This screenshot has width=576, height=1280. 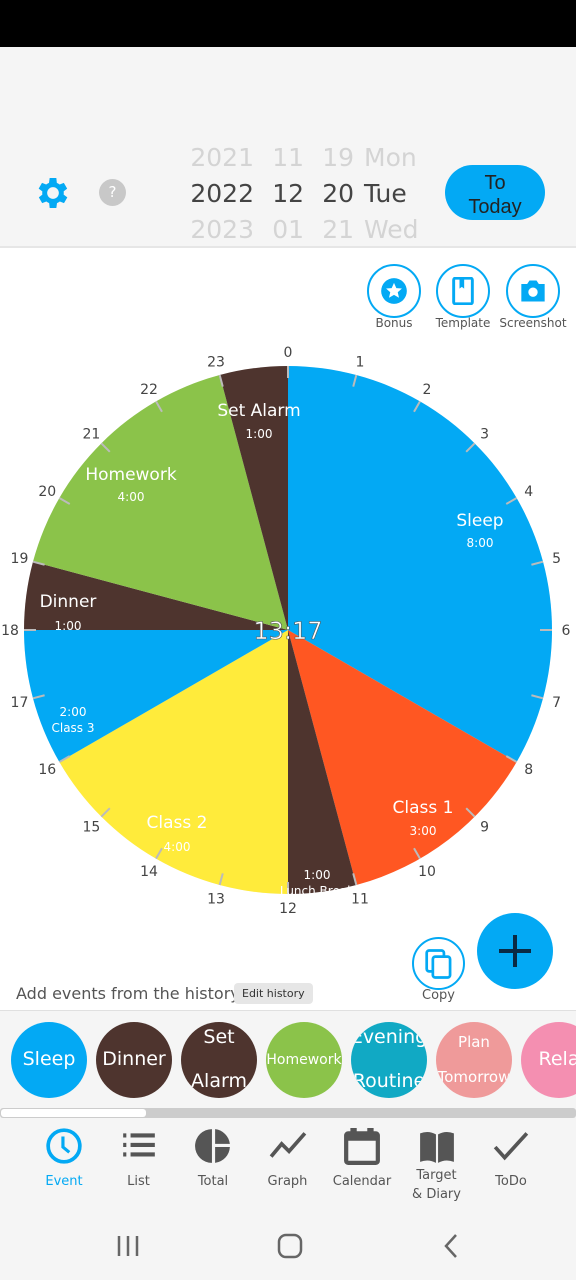 What do you see at coordinates (212, 1146) in the screenshot?
I see `pie-chart-icon` at bounding box center [212, 1146].